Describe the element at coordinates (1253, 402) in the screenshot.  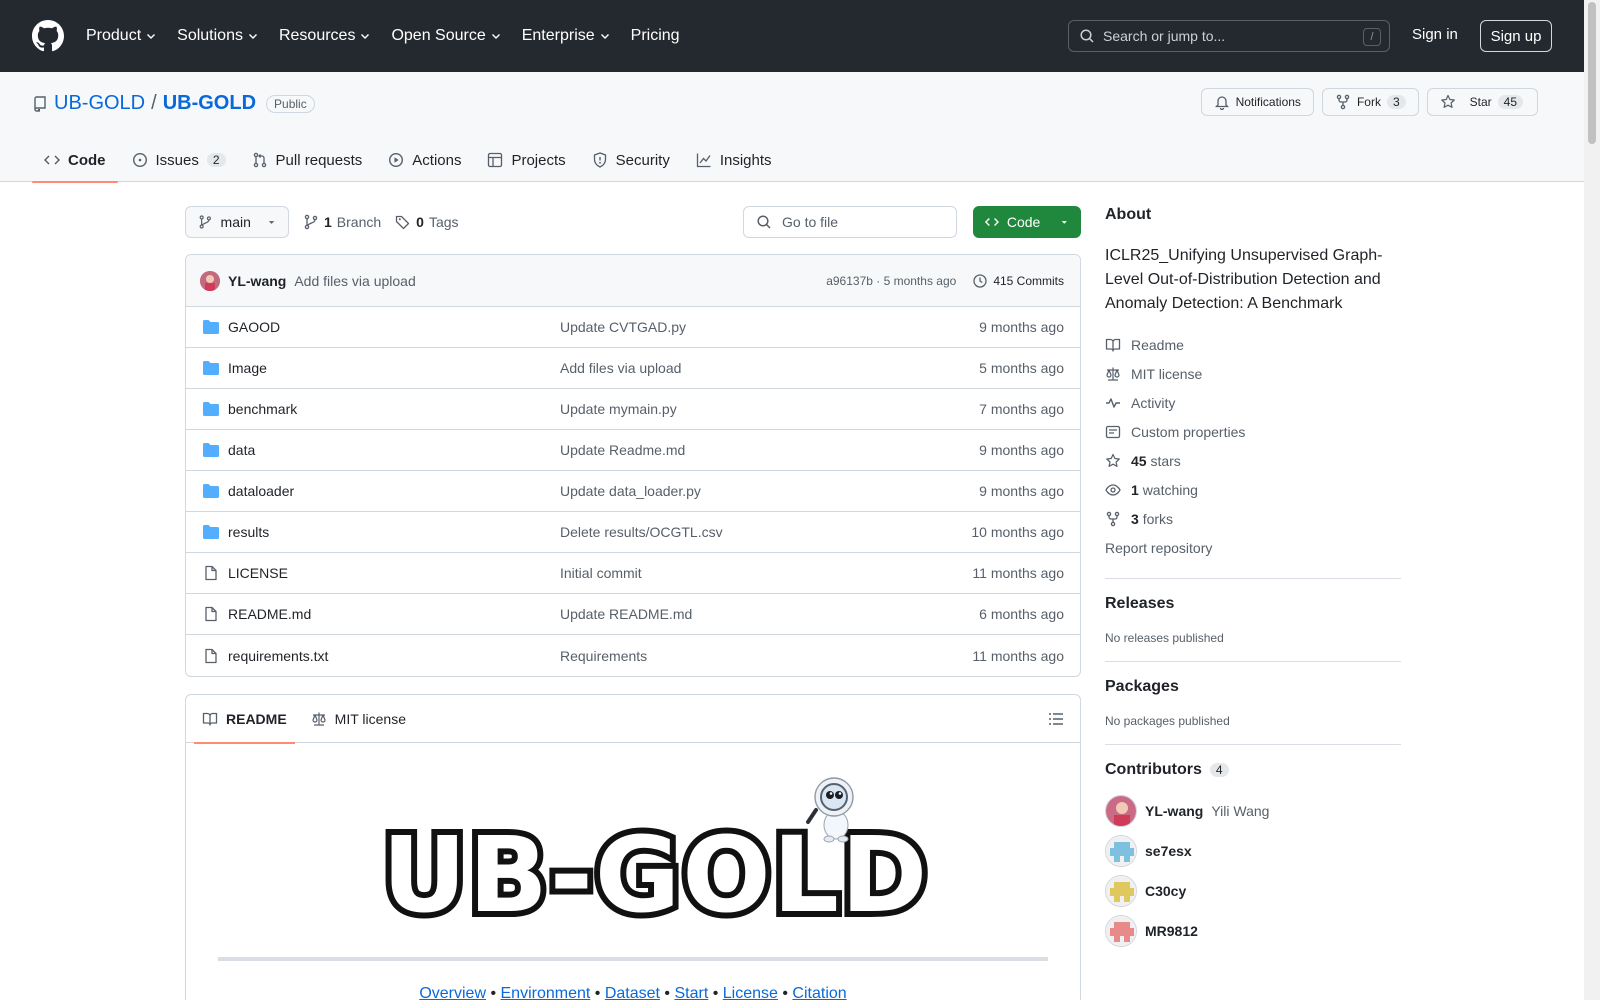
I see `activity-link: Activity` at that location.